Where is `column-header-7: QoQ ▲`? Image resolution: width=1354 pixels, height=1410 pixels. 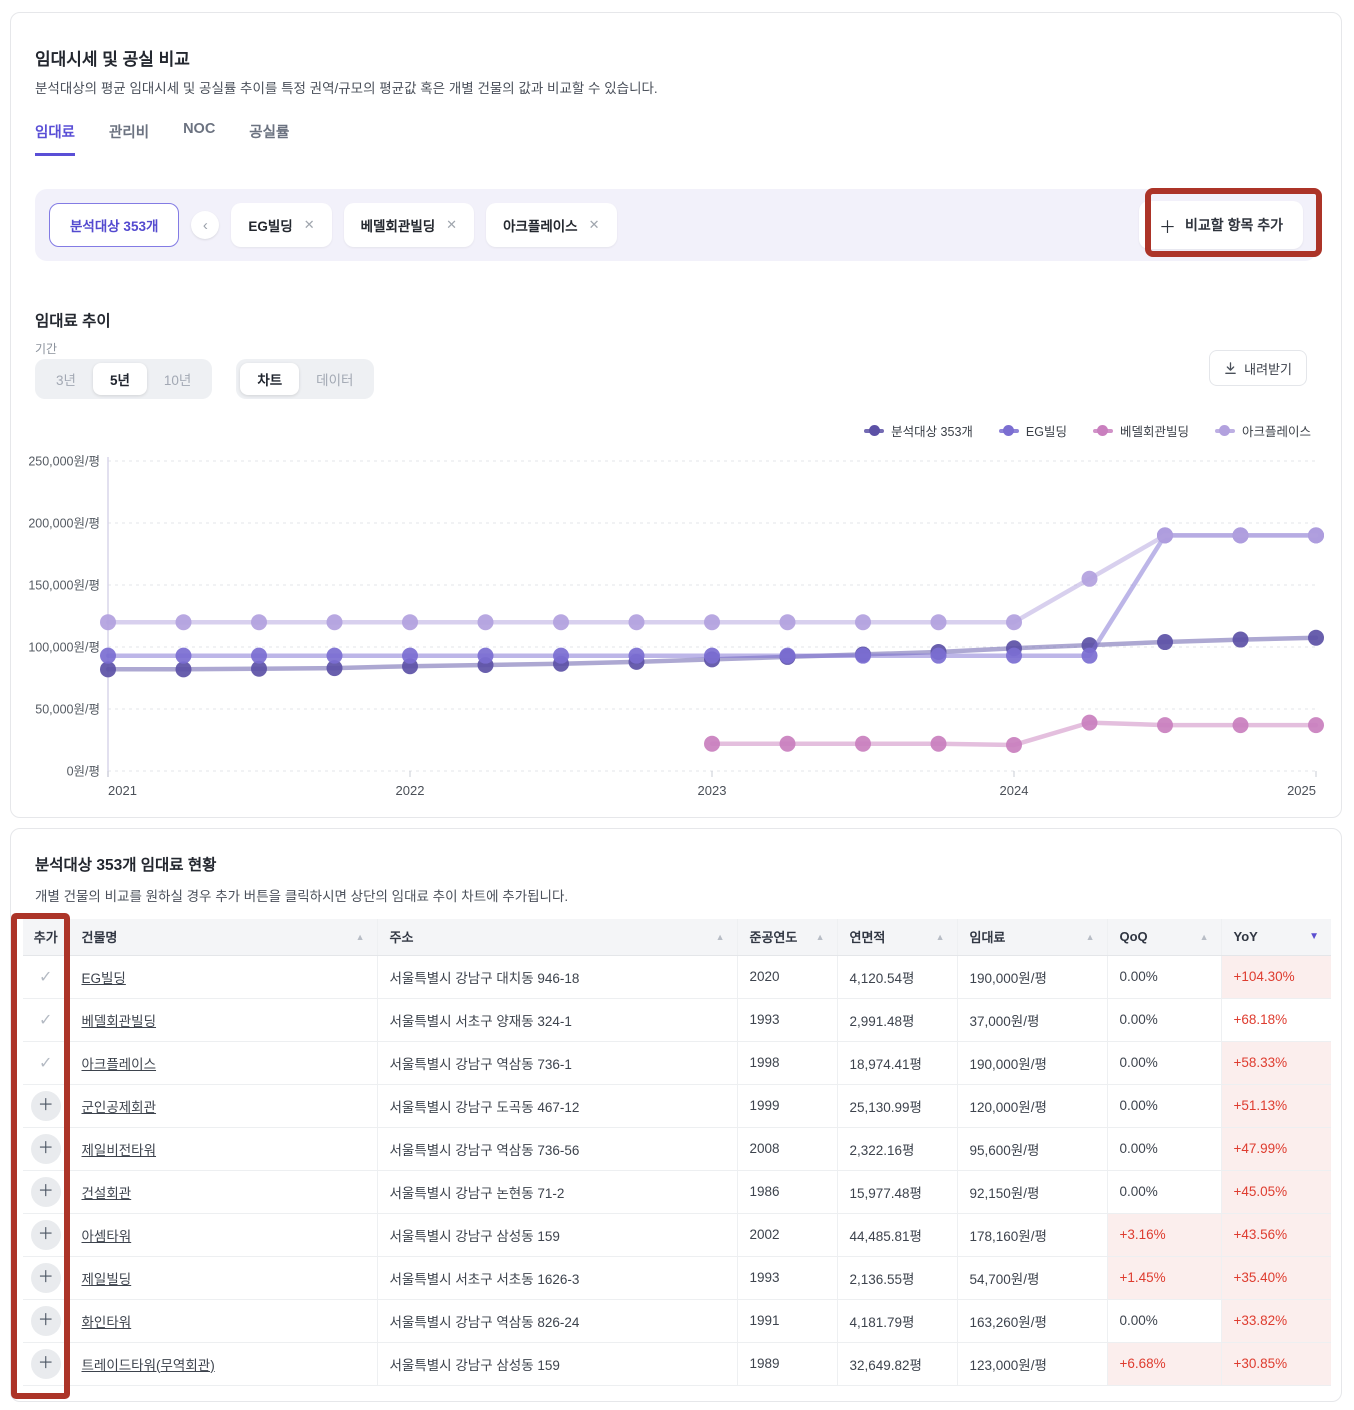 column-header-7: QoQ ▲ is located at coordinates (1164, 937).